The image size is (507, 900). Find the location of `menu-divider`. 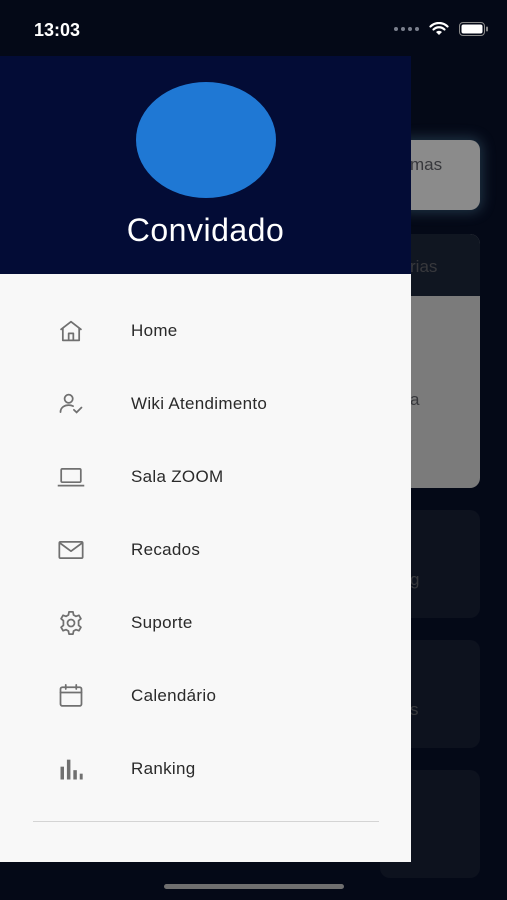

menu-divider is located at coordinates (206, 821).